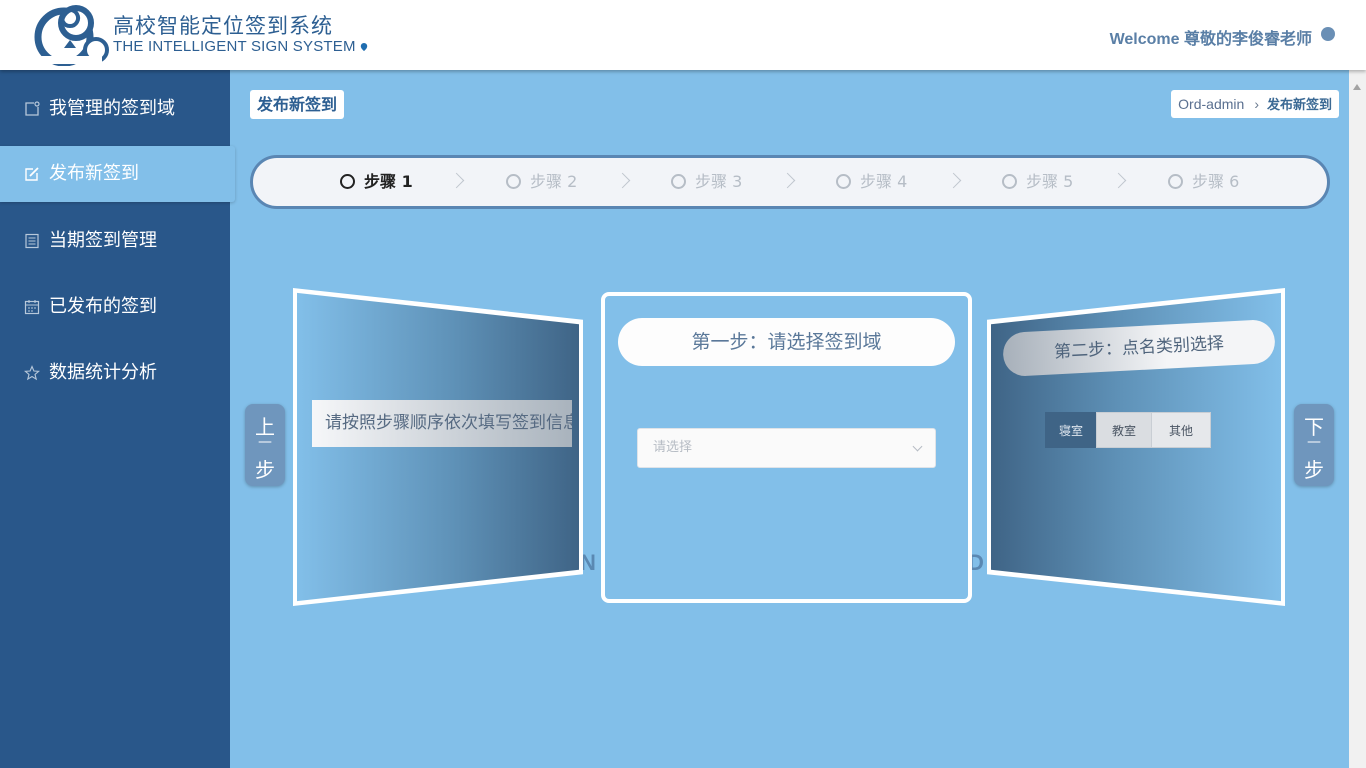 This screenshot has width=1366, height=768. What do you see at coordinates (94, 173) in the screenshot?
I see `sidebar-item-label: 发布新签到` at bounding box center [94, 173].